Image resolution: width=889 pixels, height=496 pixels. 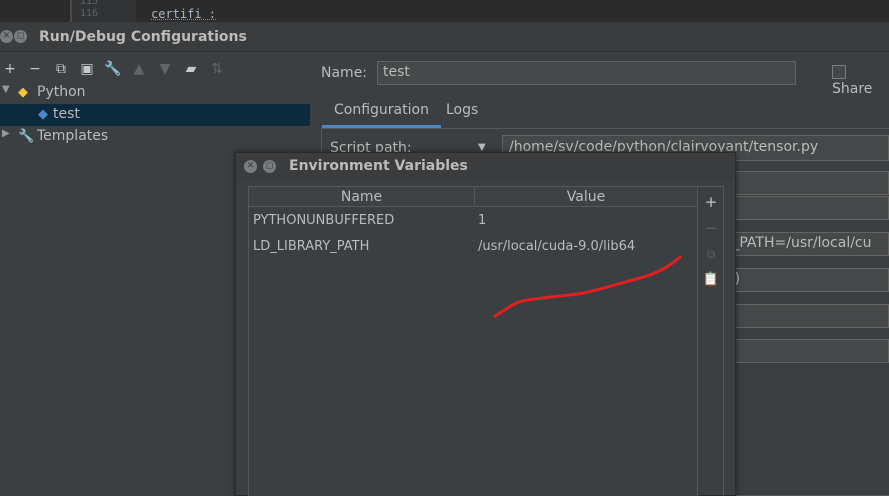 I want to click on checkbox-icon, so click(x=839, y=72).